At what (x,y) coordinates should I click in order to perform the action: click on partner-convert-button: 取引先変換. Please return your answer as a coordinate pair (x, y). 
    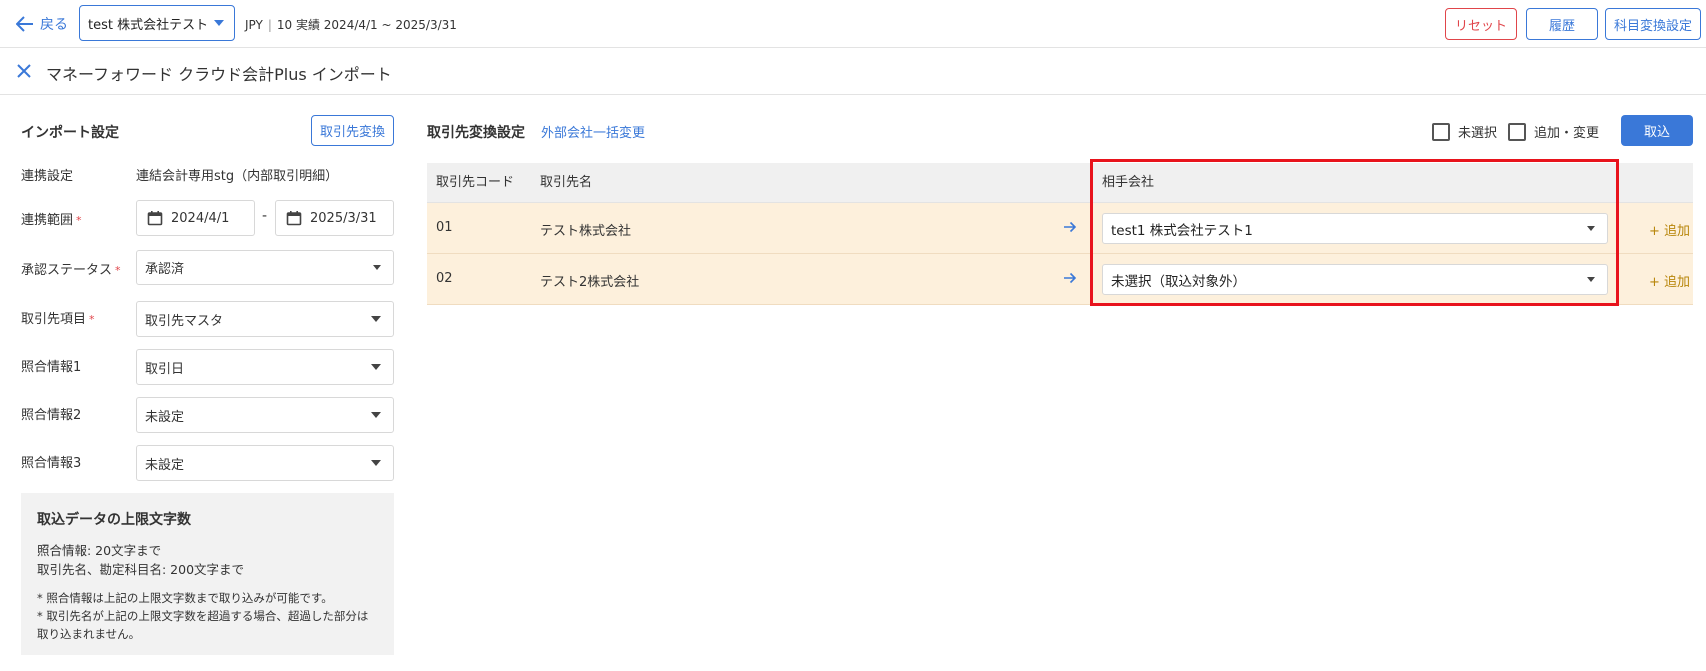
    Looking at the image, I should click on (352, 130).